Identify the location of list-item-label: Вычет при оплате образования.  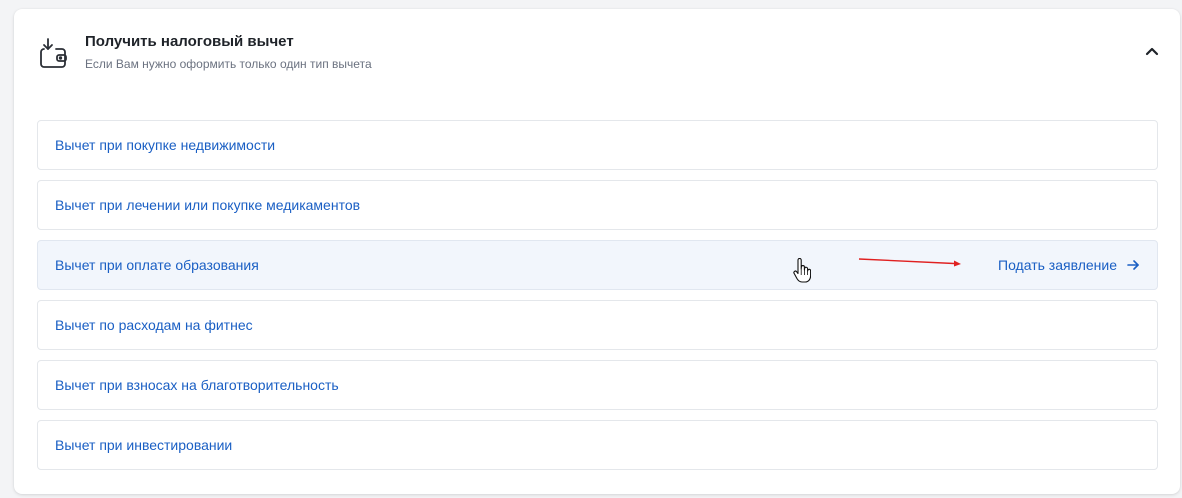
(157, 265).